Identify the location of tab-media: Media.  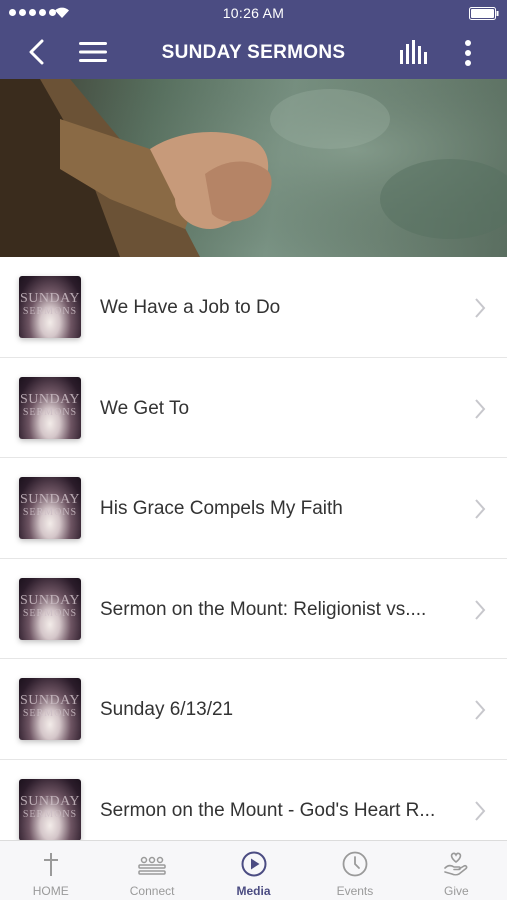
(253, 870).